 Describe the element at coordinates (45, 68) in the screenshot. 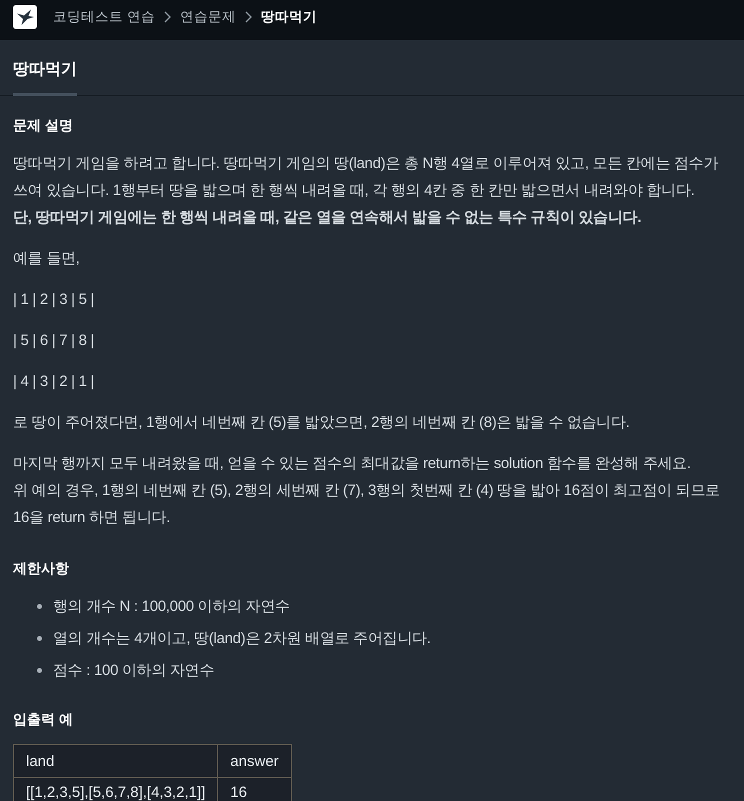

I see `tab: 땅따먹기` at that location.